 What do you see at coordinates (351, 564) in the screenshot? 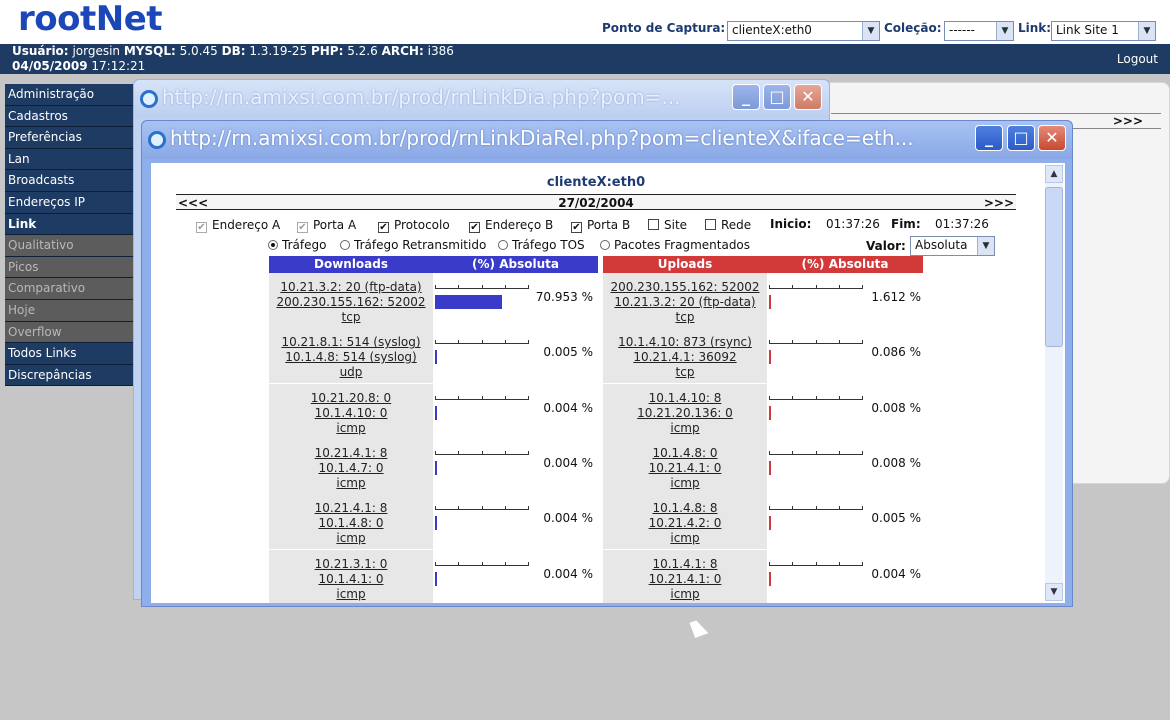
I see `endpoint-link: 10.21.3.1: 0` at bounding box center [351, 564].